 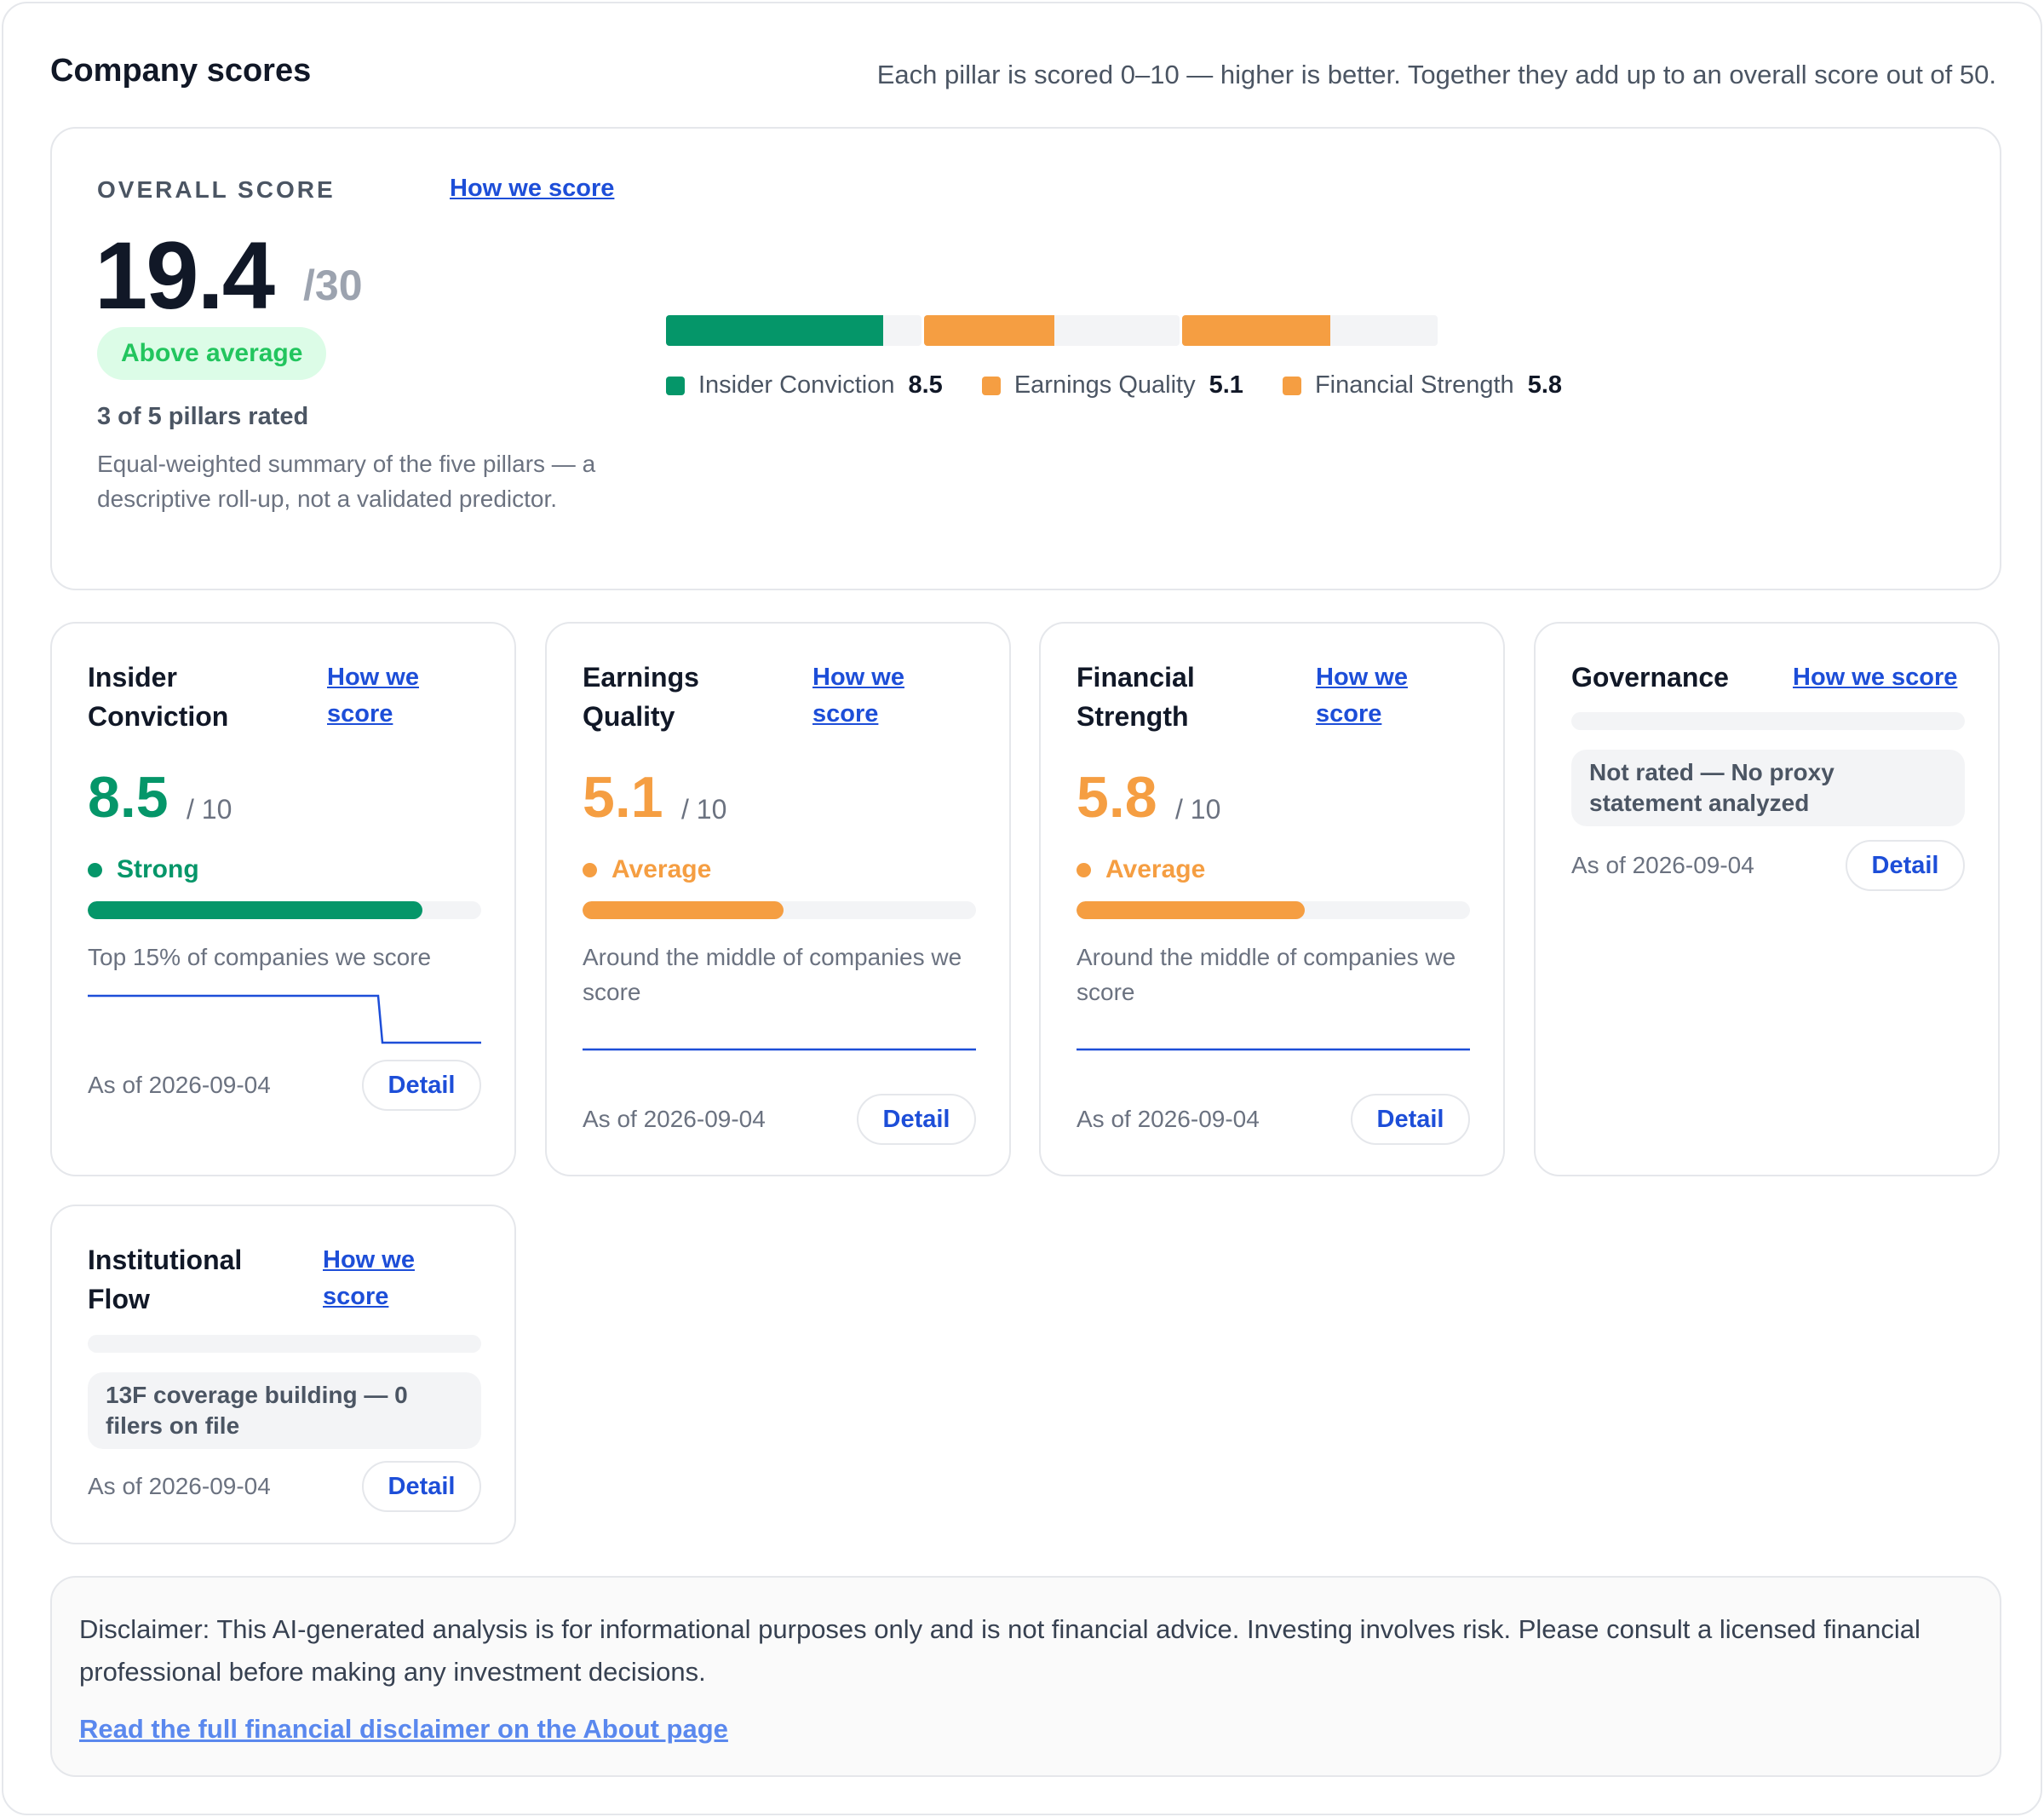 What do you see at coordinates (181, 71) in the screenshot?
I see `page-title: Company scores` at bounding box center [181, 71].